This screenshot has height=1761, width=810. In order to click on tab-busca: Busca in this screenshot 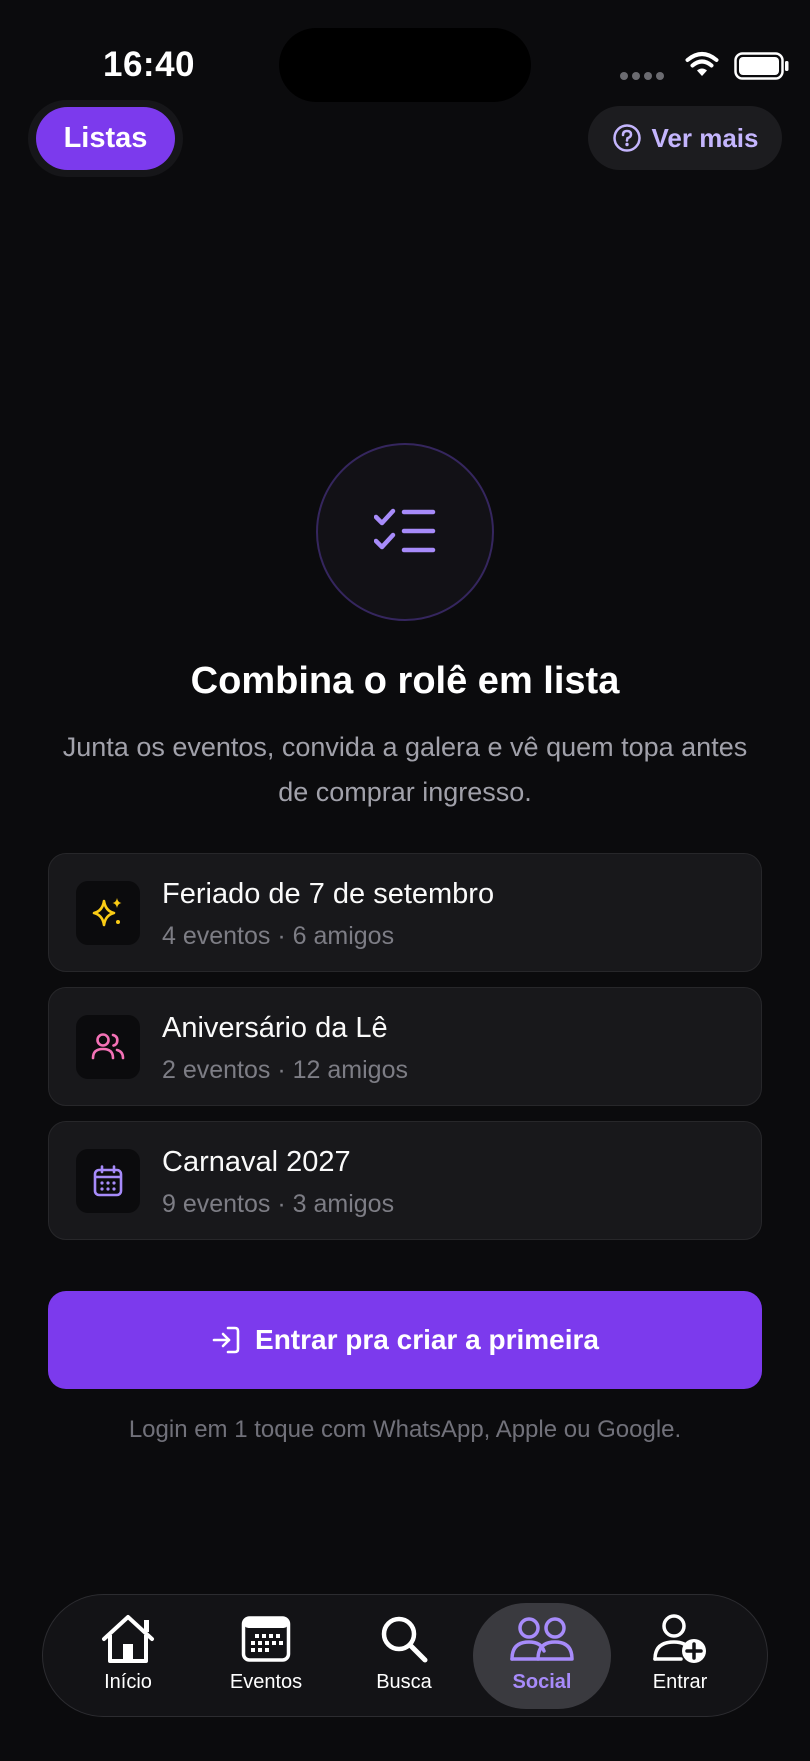, I will do `click(404, 1656)`.